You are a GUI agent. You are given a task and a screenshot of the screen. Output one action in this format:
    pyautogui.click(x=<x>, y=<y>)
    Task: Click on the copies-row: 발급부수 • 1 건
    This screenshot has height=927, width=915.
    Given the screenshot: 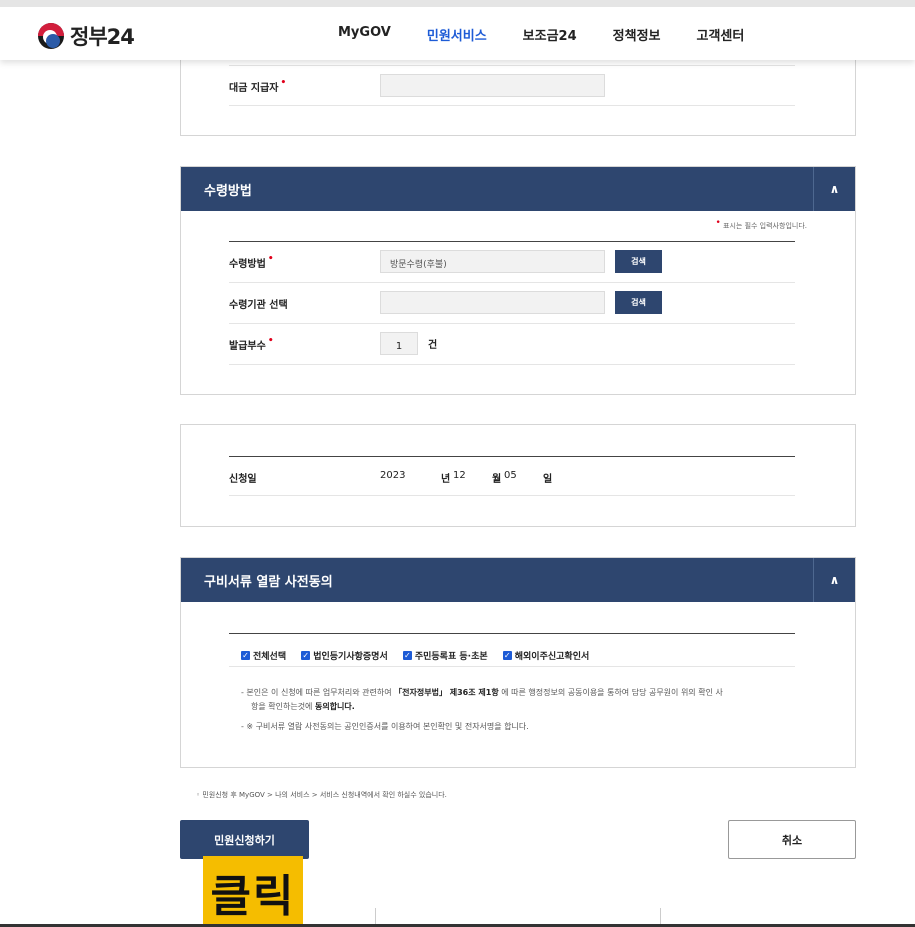 What is the action you would take?
    pyautogui.click(x=512, y=344)
    